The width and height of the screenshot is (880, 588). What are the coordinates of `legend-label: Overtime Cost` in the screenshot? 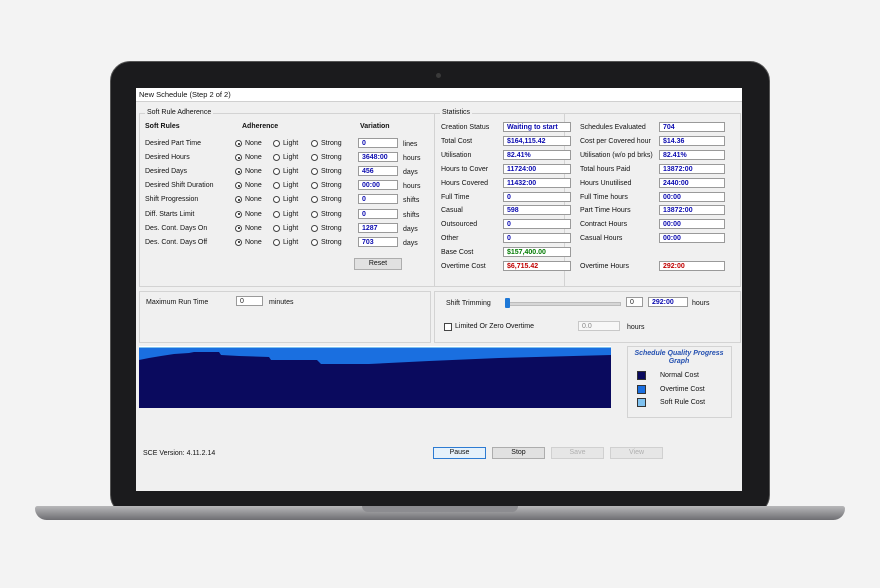 It's located at (682, 389).